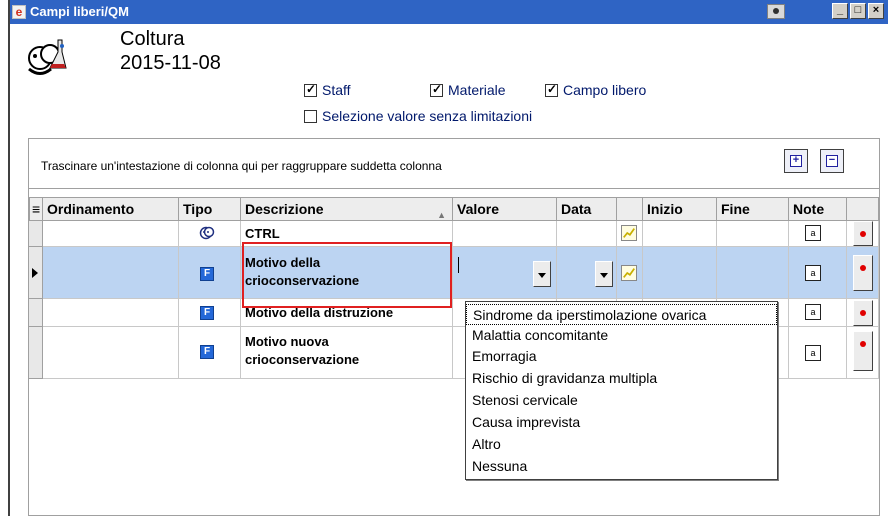  I want to click on campo-libero-option: Campo libero, so click(595, 90).